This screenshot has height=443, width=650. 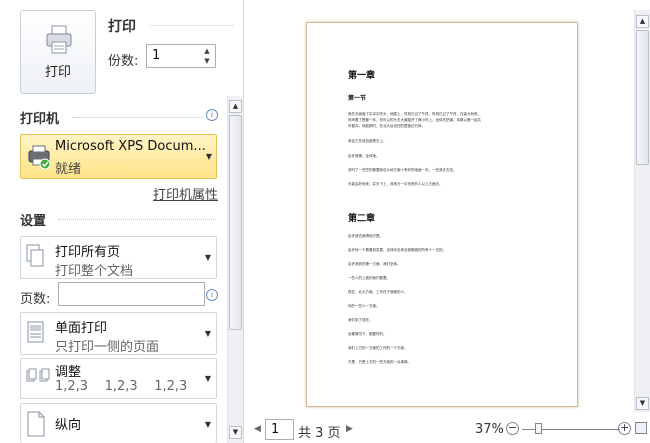 What do you see at coordinates (81, 328) in the screenshot?
I see `sides-label: 单面打印` at bounding box center [81, 328].